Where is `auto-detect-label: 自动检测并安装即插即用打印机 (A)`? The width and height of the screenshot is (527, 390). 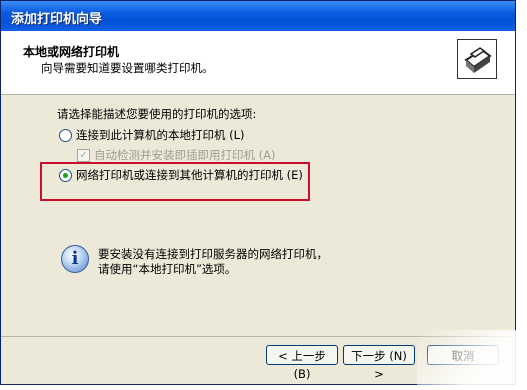 auto-detect-label: 自动检测并安装即插即用打印机 (A) is located at coordinates (185, 155).